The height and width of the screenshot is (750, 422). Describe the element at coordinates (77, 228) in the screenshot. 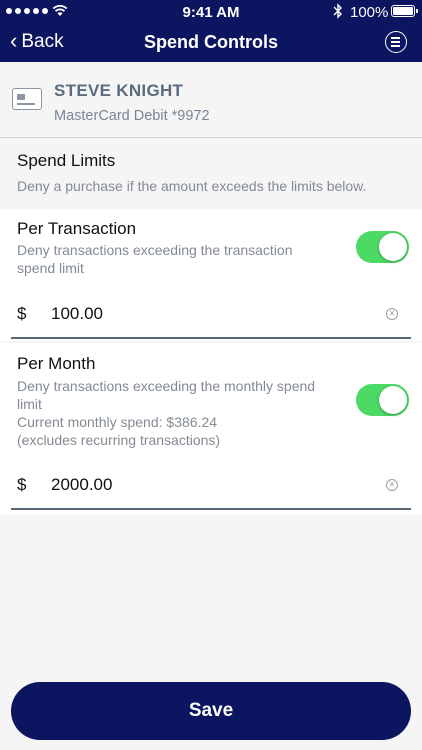

I see `per-transaction-title: Per Transaction` at that location.